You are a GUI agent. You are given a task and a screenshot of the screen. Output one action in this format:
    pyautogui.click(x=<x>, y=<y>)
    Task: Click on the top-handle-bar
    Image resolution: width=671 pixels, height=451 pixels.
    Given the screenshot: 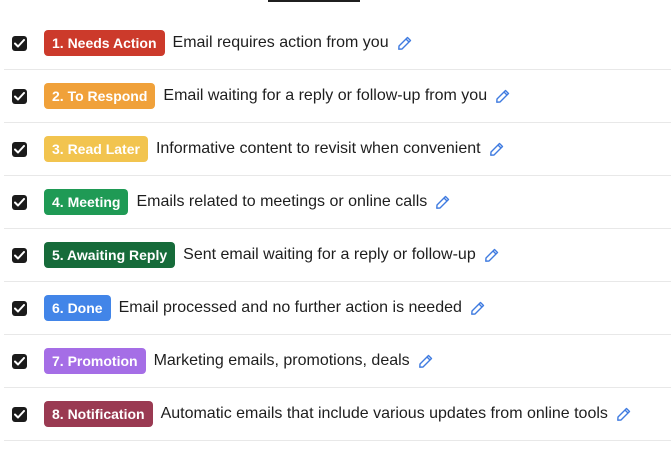 What is the action you would take?
    pyautogui.click(x=314, y=1)
    